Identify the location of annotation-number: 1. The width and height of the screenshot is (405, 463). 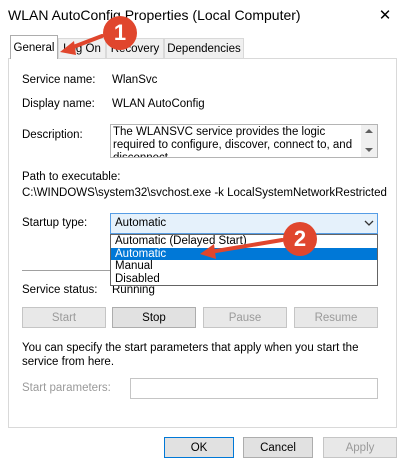
(120, 32).